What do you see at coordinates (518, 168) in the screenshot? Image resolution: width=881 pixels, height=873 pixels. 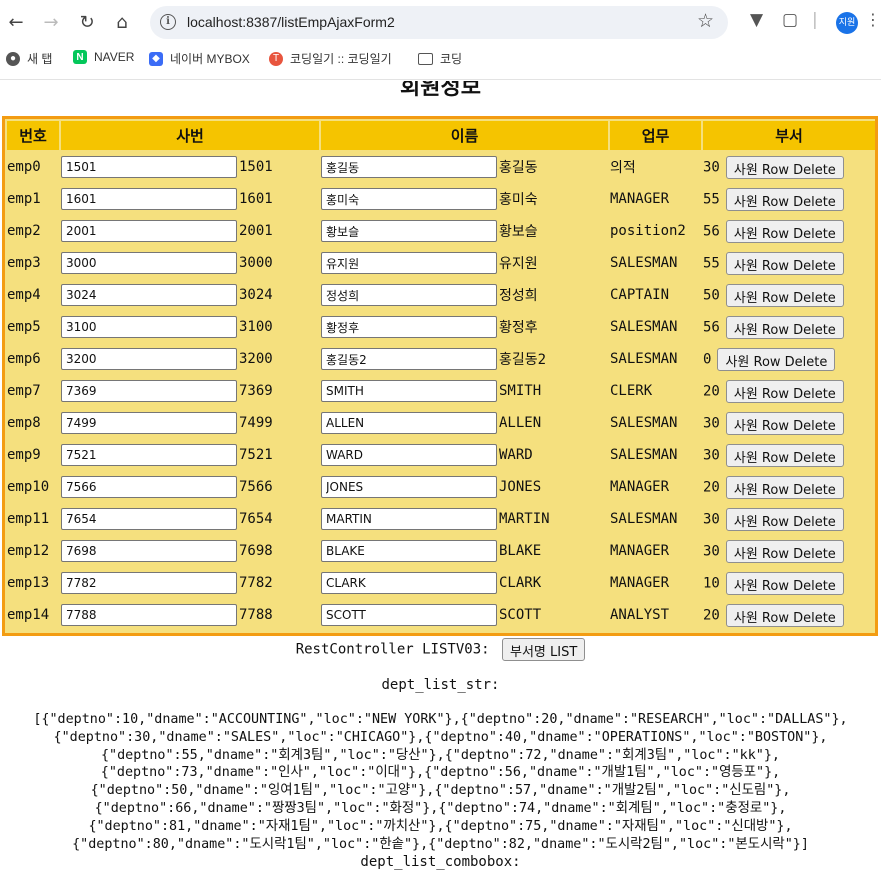 I see `ename-text: 홍길동` at bounding box center [518, 168].